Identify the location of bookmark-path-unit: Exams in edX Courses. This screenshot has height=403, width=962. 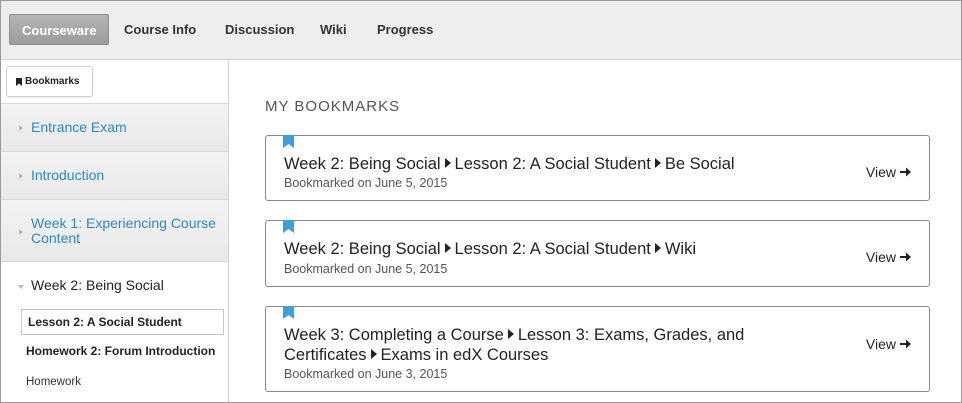
(464, 355).